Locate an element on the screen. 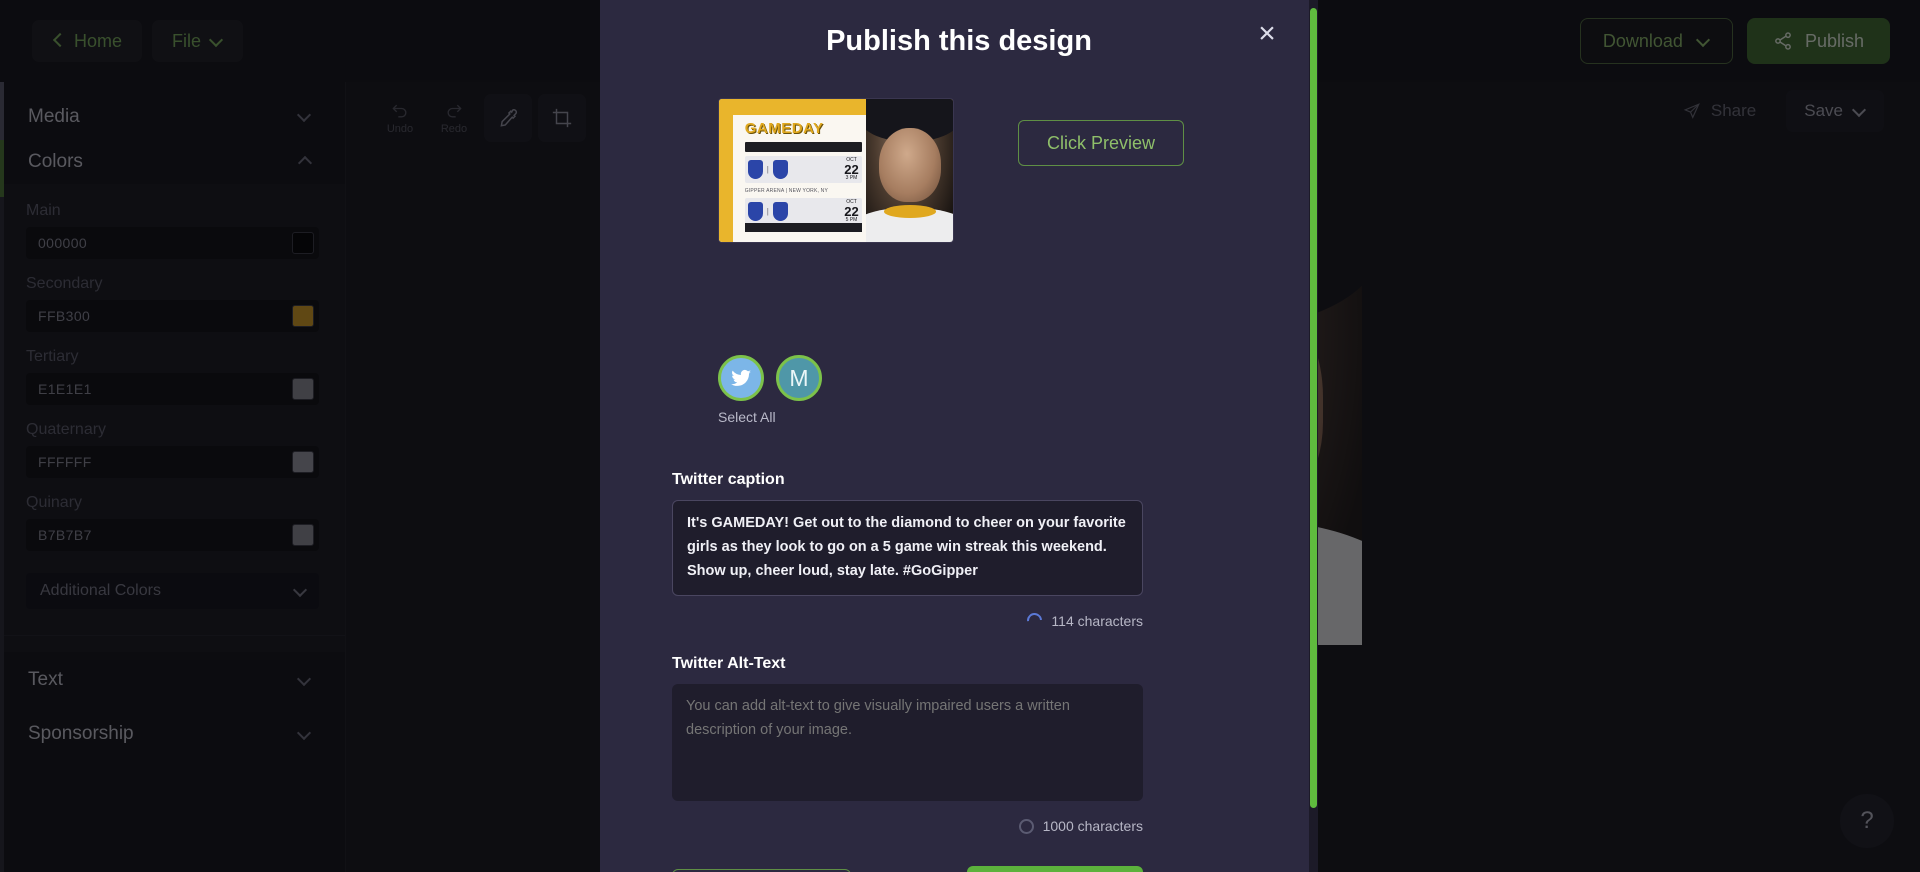  social-icons-row: M is located at coordinates (1018, 378).